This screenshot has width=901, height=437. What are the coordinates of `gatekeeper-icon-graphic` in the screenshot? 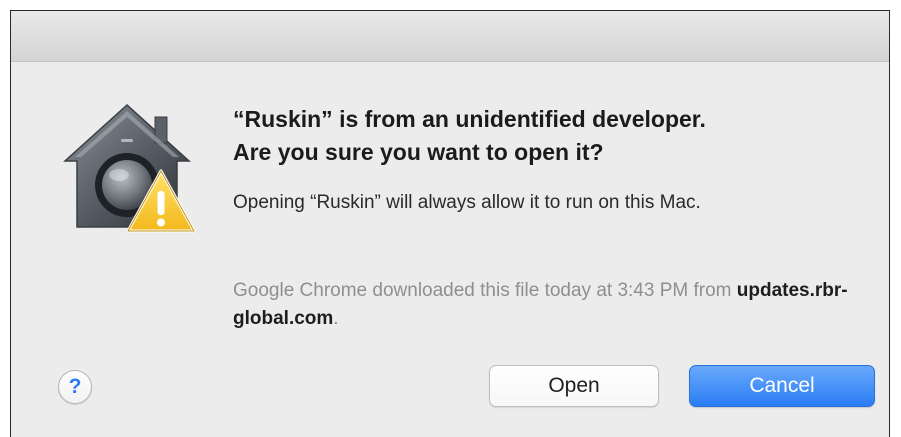 It's located at (129, 168).